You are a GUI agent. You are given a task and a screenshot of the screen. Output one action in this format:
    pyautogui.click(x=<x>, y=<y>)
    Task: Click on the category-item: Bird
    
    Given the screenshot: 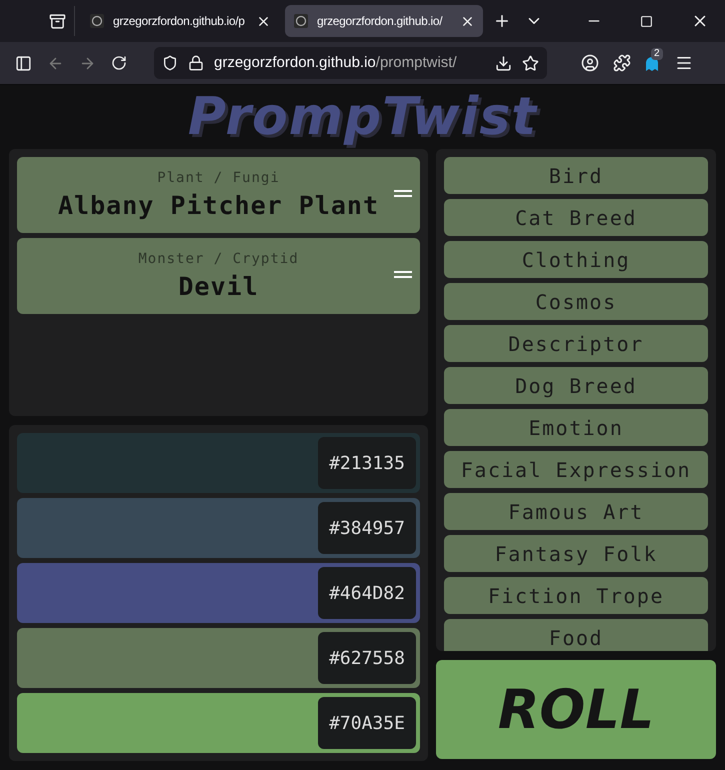 What is the action you would take?
    pyautogui.click(x=576, y=175)
    